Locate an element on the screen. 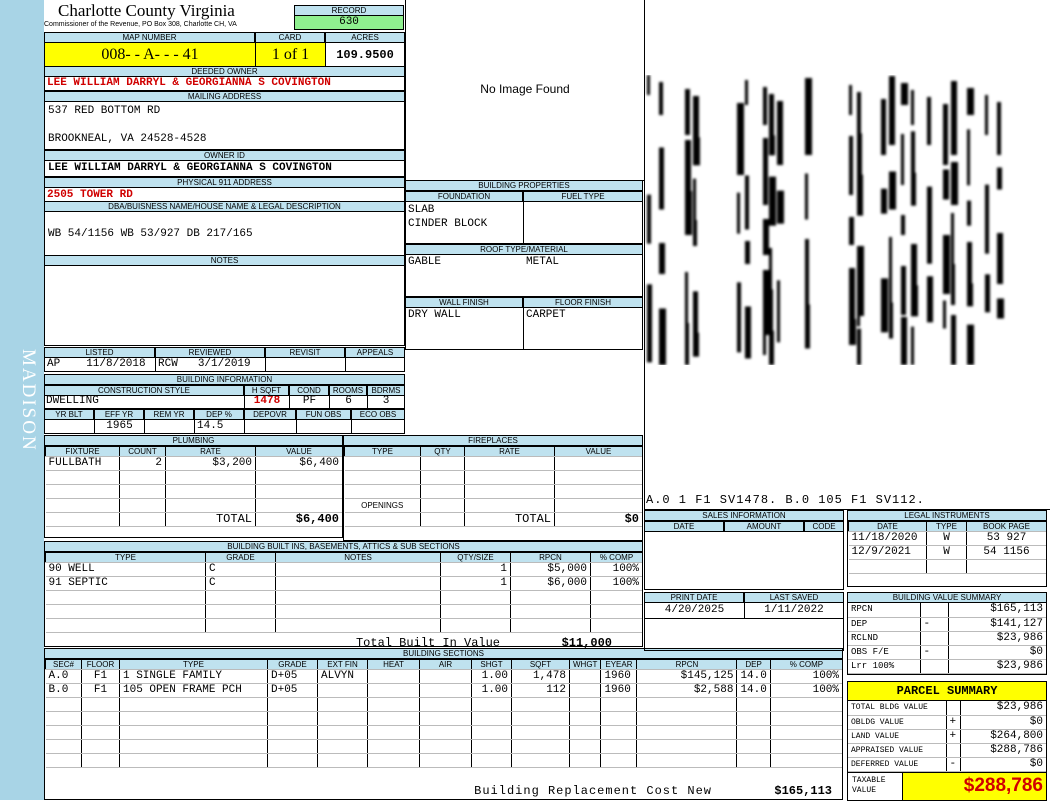 The width and height of the screenshot is (1050, 801). li-date: 11/18/2020 is located at coordinates (887, 538).